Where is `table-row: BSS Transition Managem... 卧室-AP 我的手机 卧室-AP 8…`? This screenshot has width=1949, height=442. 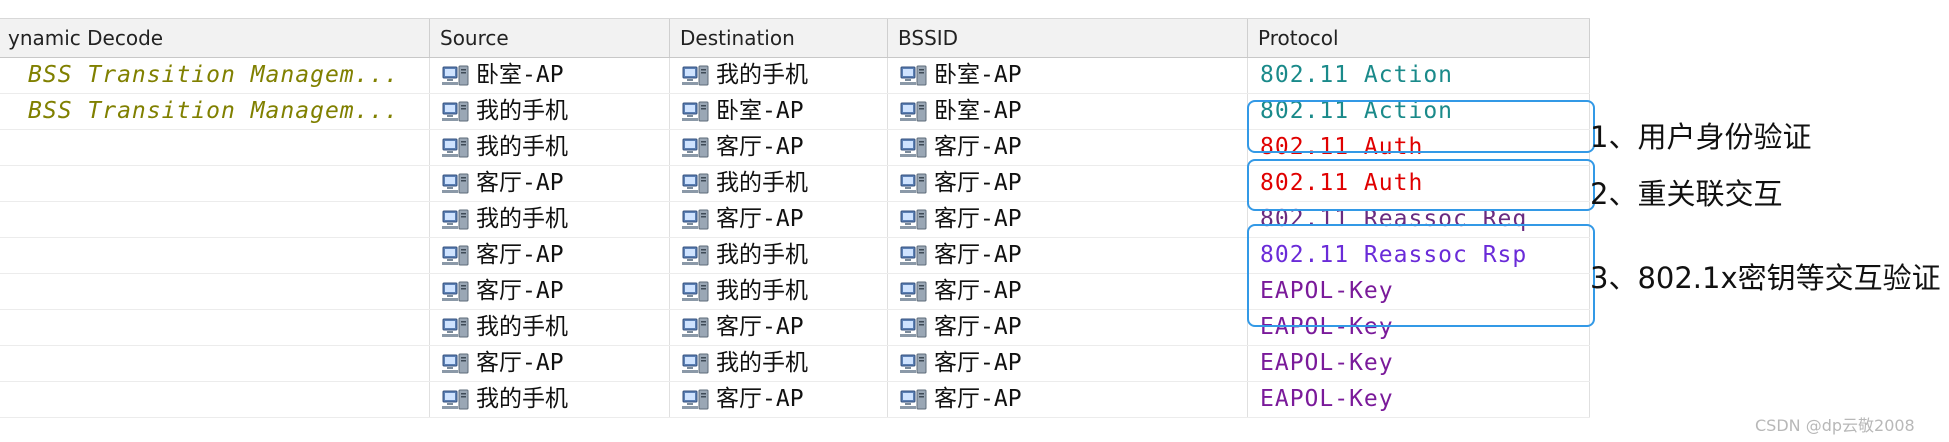 table-row: BSS Transition Managem... 卧室-AP 我的手机 卧室-AP 8… is located at coordinates (795, 76).